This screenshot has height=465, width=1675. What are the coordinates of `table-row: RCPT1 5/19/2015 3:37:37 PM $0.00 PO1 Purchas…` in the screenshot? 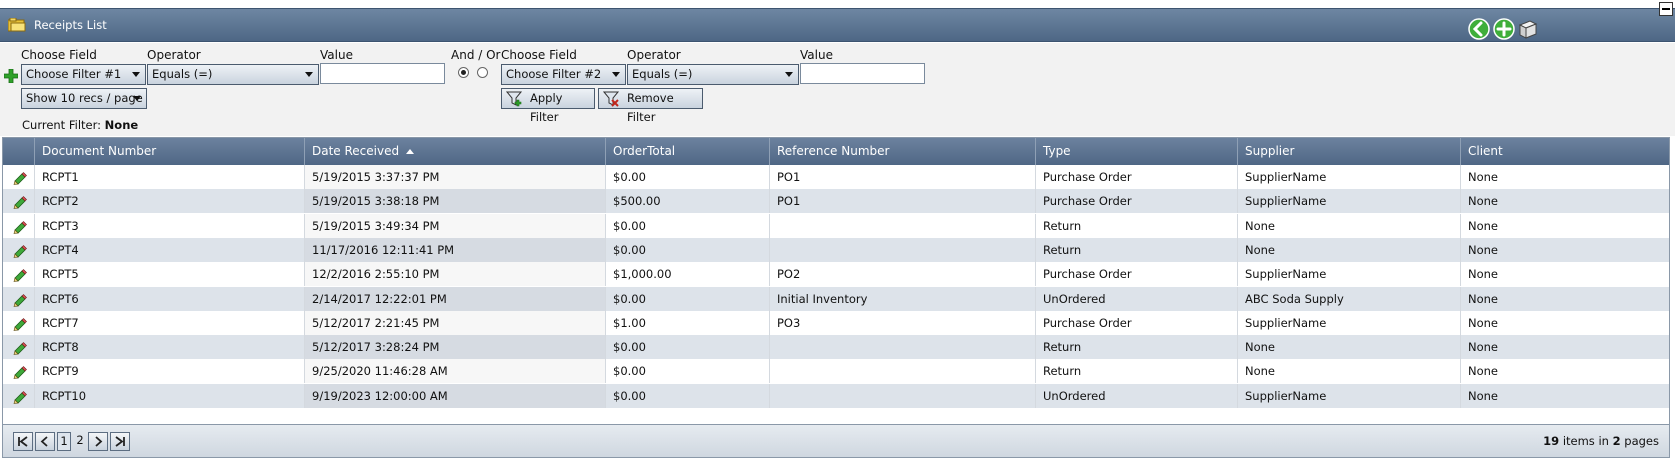 It's located at (836, 177).